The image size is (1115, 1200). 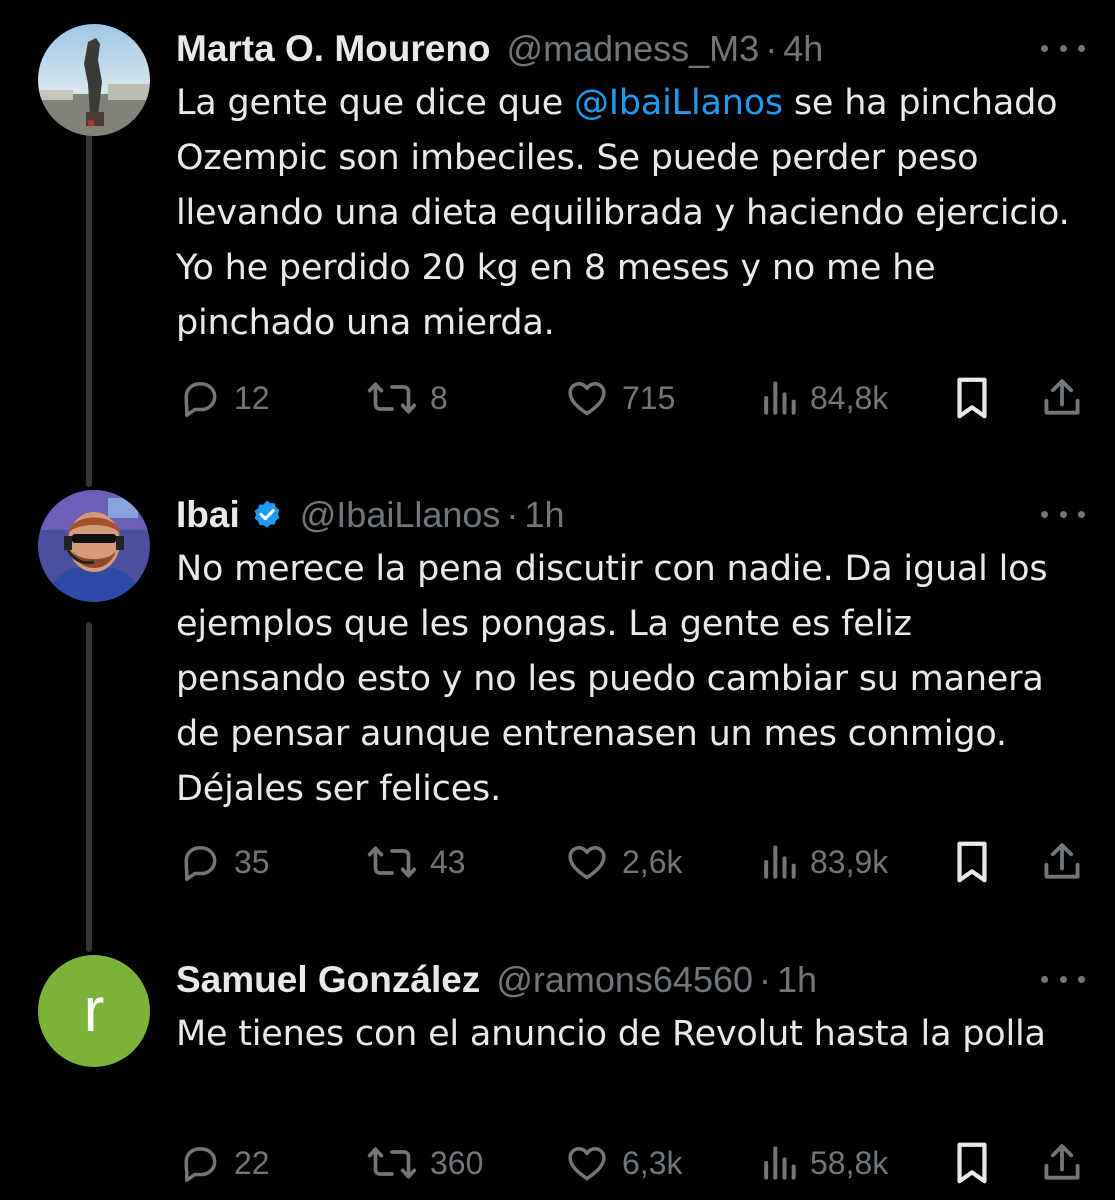 I want to click on avatar: r, so click(x=94, y=1011).